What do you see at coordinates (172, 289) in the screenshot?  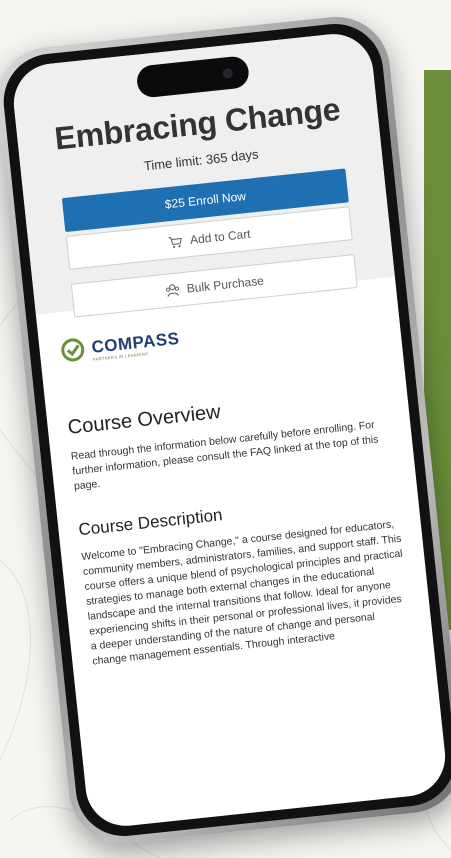 I see `people-icon` at bounding box center [172, 289].